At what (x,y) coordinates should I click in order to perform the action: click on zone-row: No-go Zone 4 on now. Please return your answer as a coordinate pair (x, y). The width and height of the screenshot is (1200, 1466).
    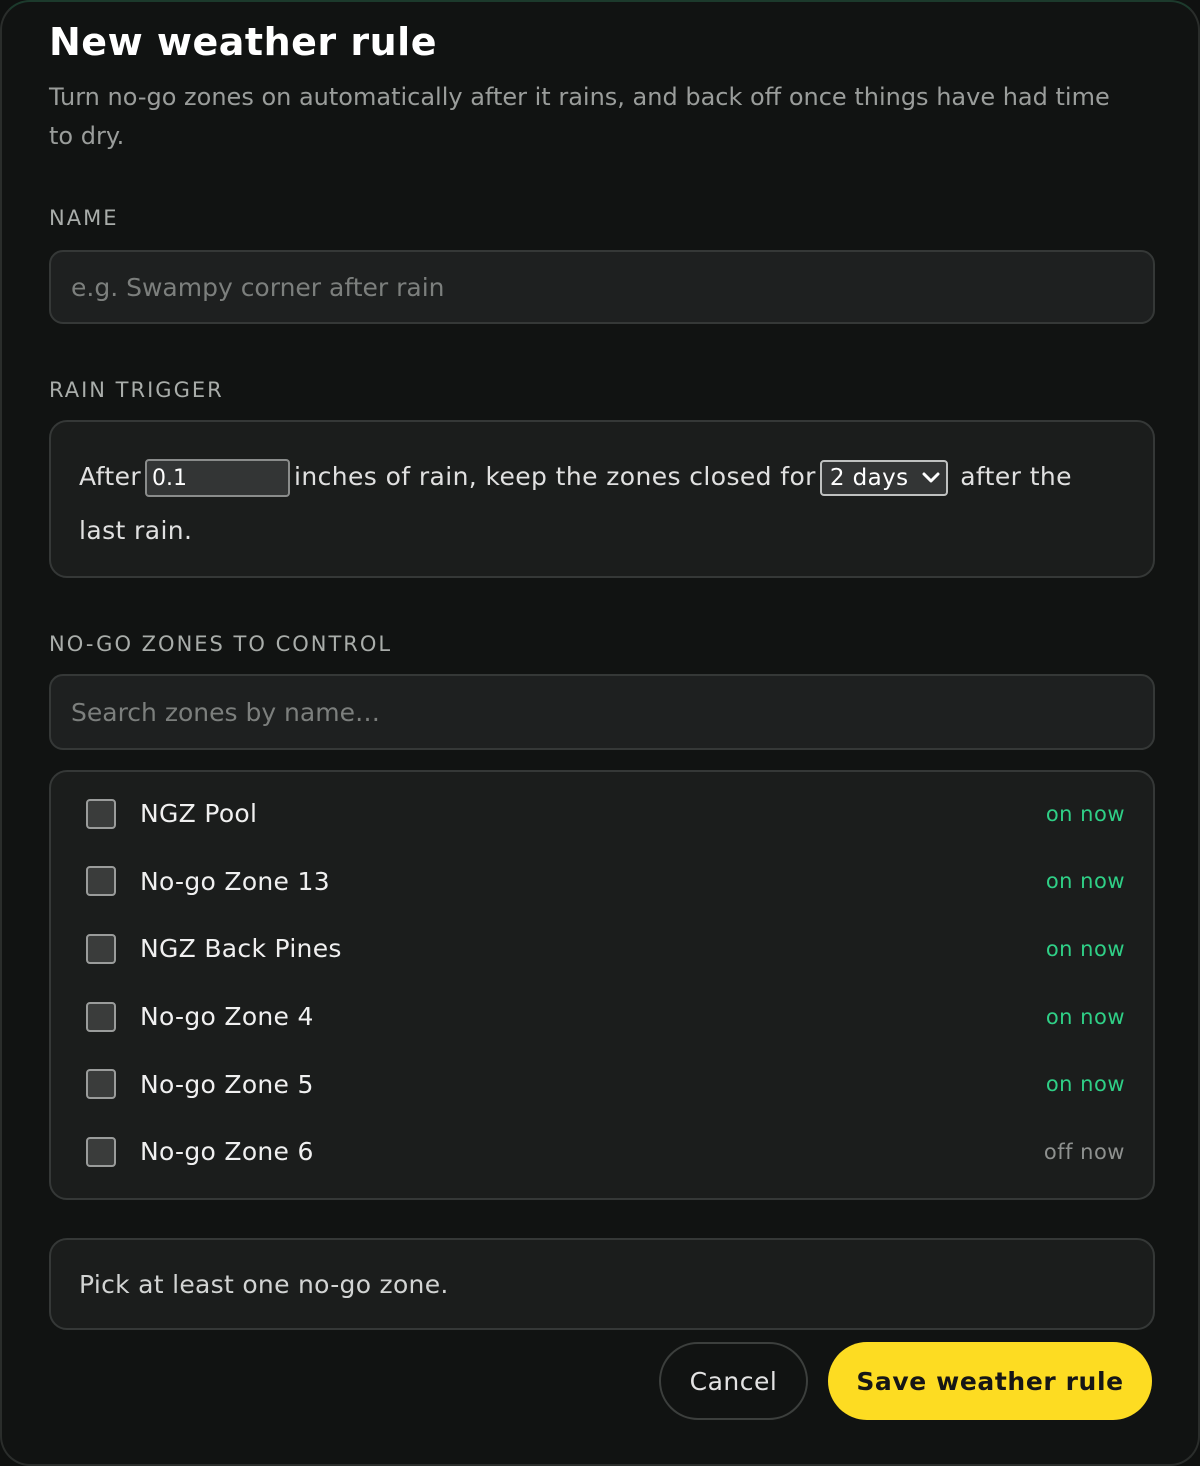
    Looking at the image, I should click on (602, 1017).